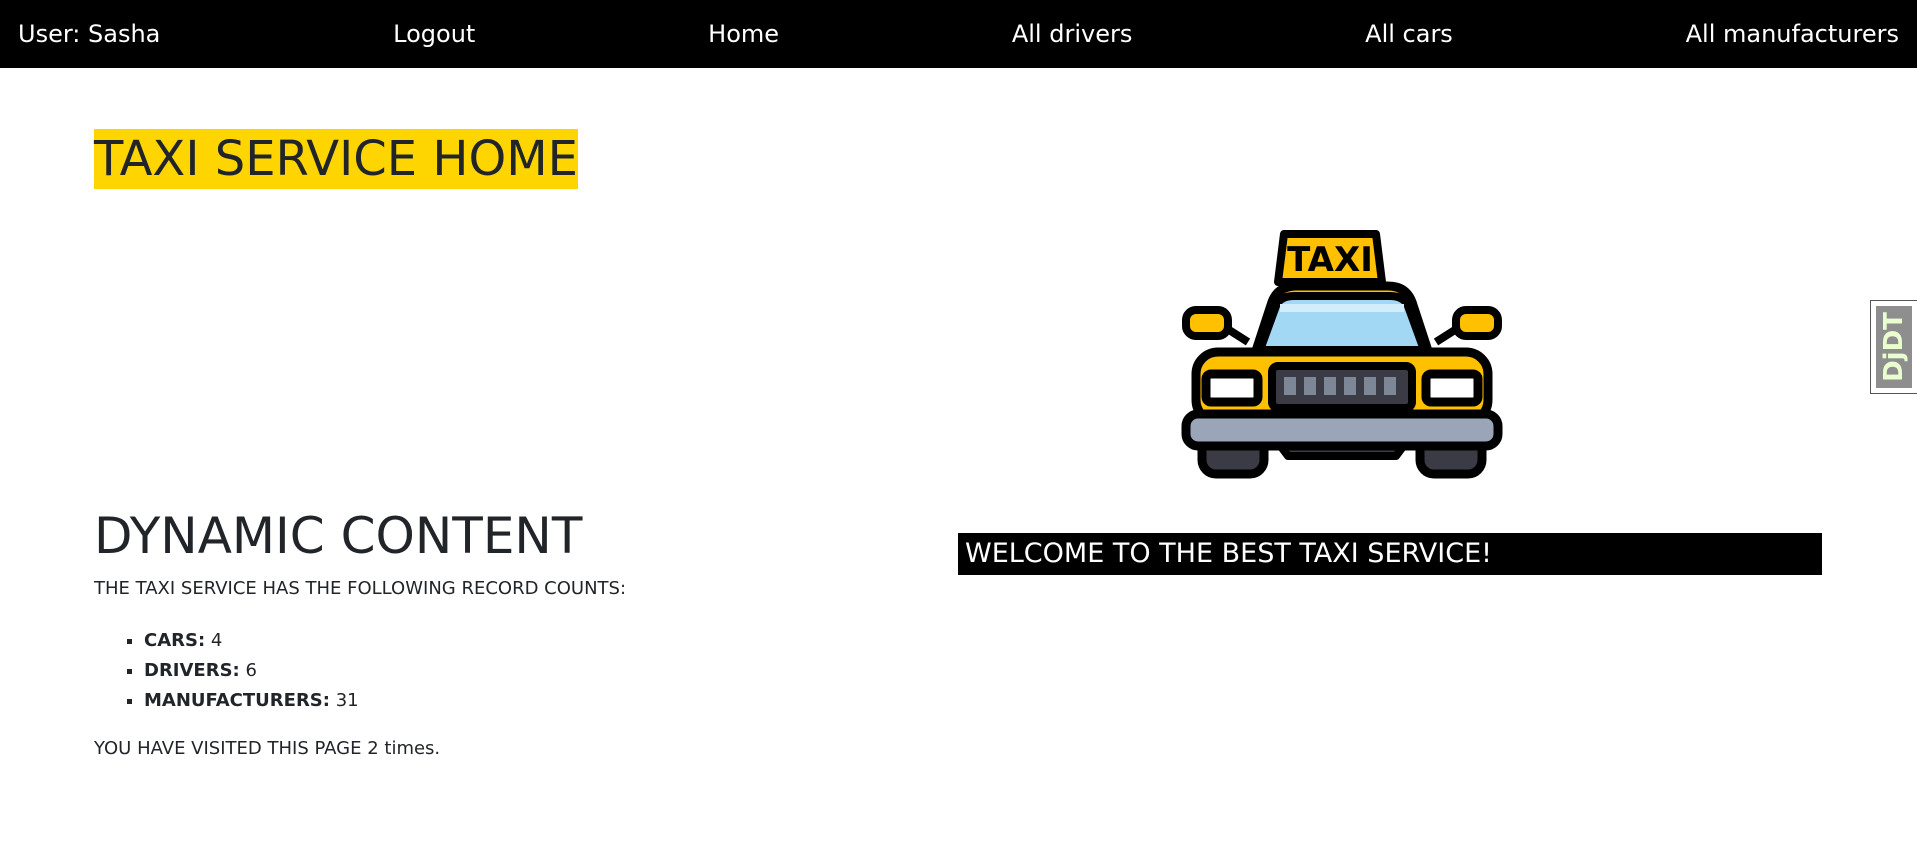 This screenshot has width=1917, height=860. I want to click on logout-link: Logout, so click(434, 34).